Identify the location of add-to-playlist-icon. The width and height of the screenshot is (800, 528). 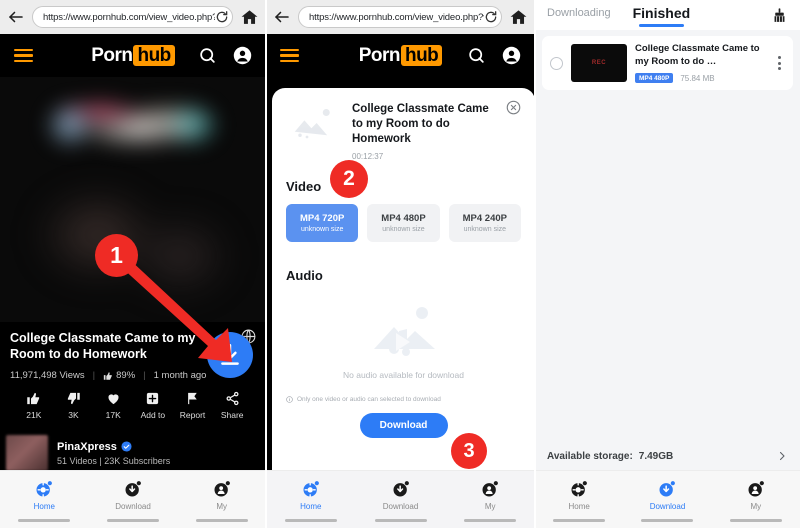
(153, 398).